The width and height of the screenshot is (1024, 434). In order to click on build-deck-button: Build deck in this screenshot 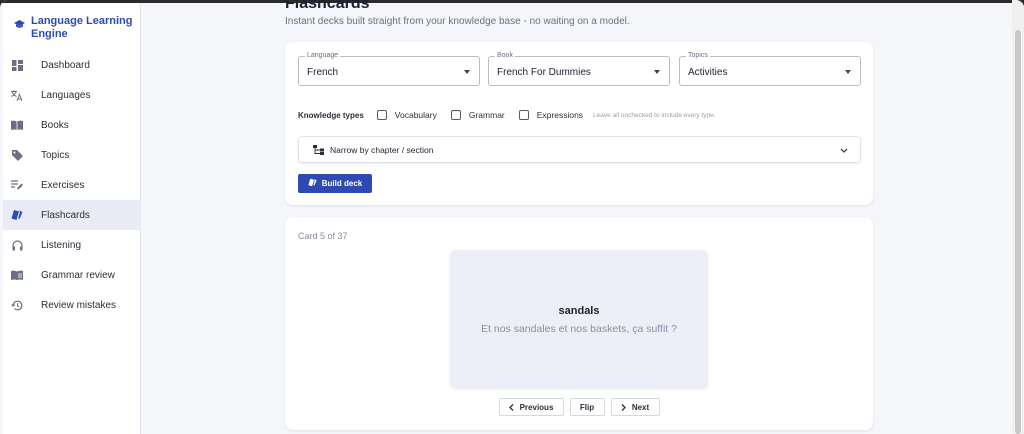, I will do `click(335, 183)`.